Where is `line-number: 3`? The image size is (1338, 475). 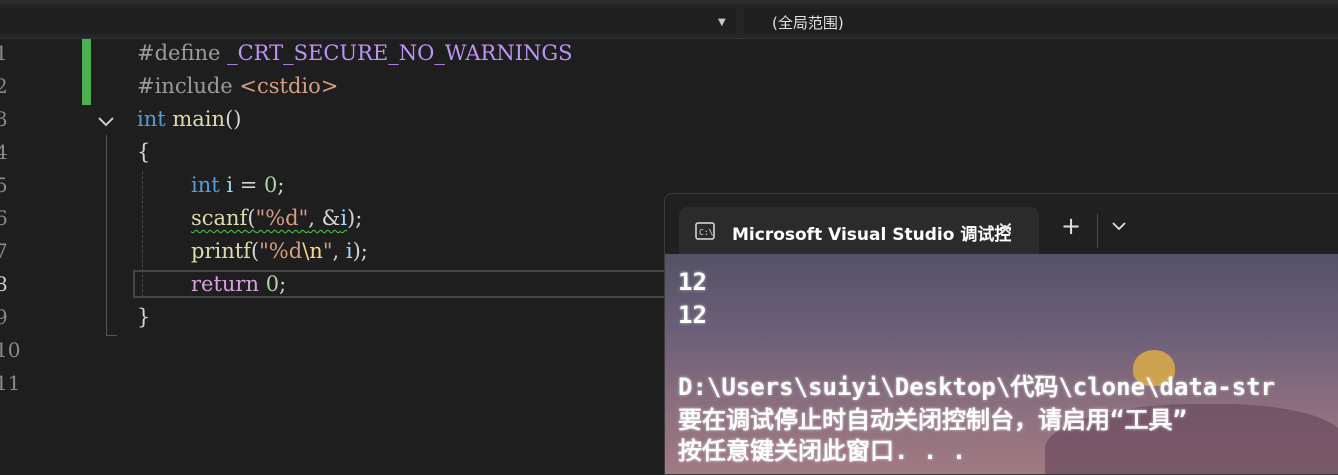
line-number: 3 is located at coordinates (4, 119).